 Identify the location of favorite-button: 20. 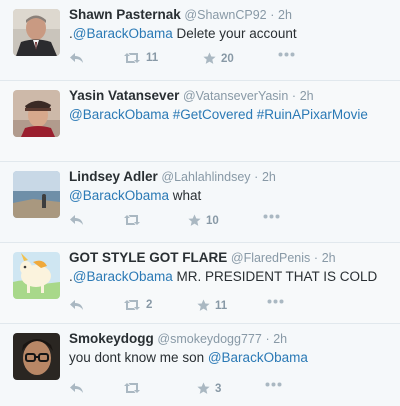
(218, 58).